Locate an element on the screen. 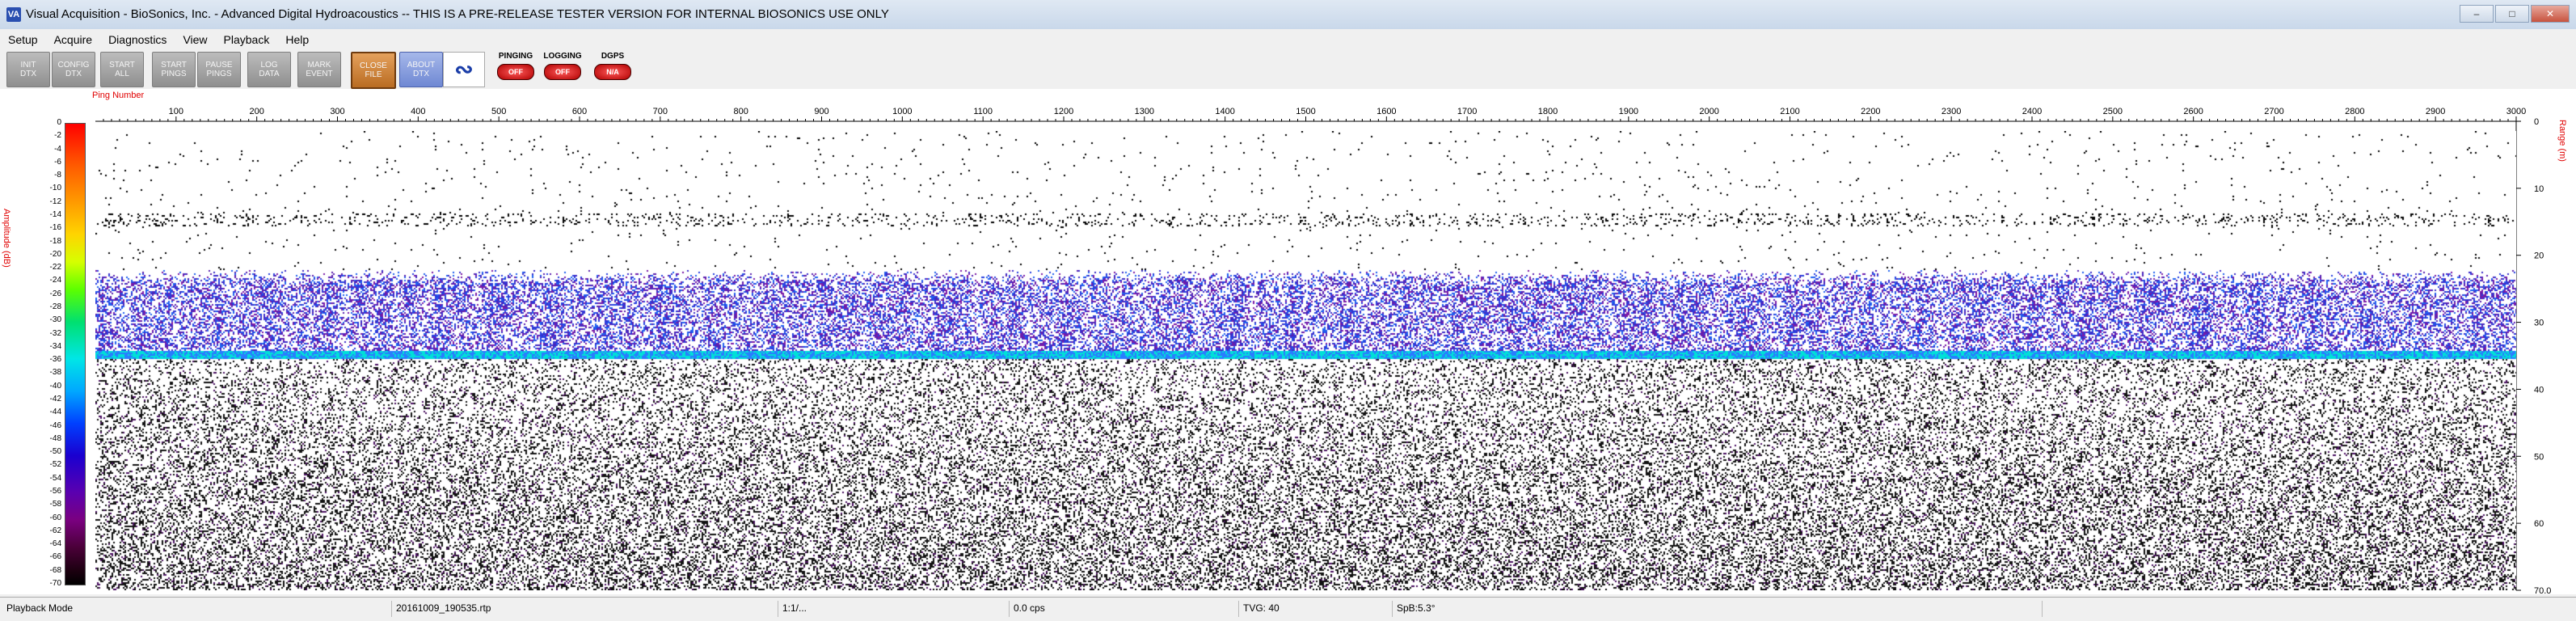  ping-tick-label: 1800 is located at coordinates (1548, 111).